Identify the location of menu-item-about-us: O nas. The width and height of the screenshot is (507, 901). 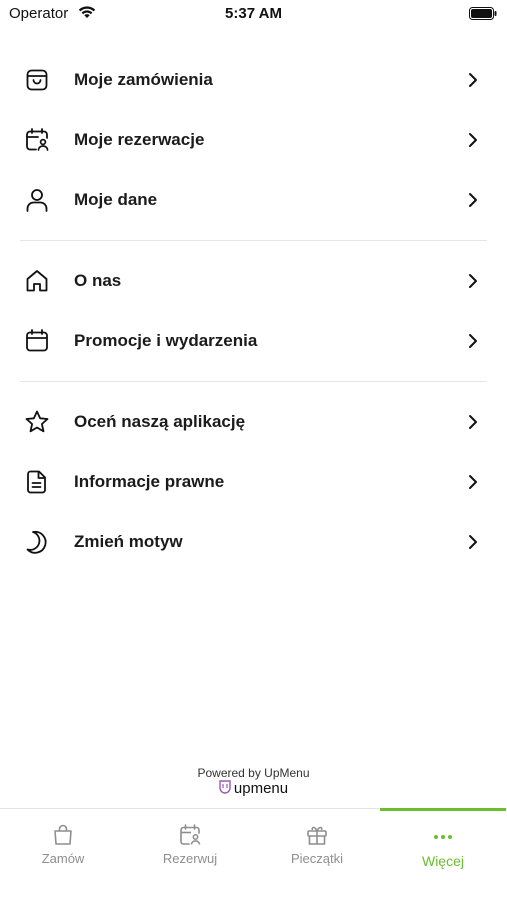
(253, 281).